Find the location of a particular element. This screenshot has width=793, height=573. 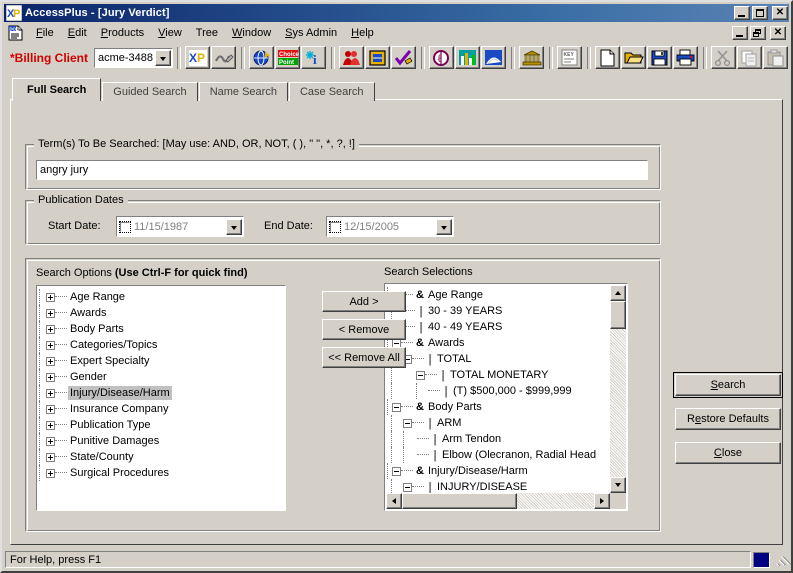

remove-all-button: << Remove All is located at coordinates (364, 357).